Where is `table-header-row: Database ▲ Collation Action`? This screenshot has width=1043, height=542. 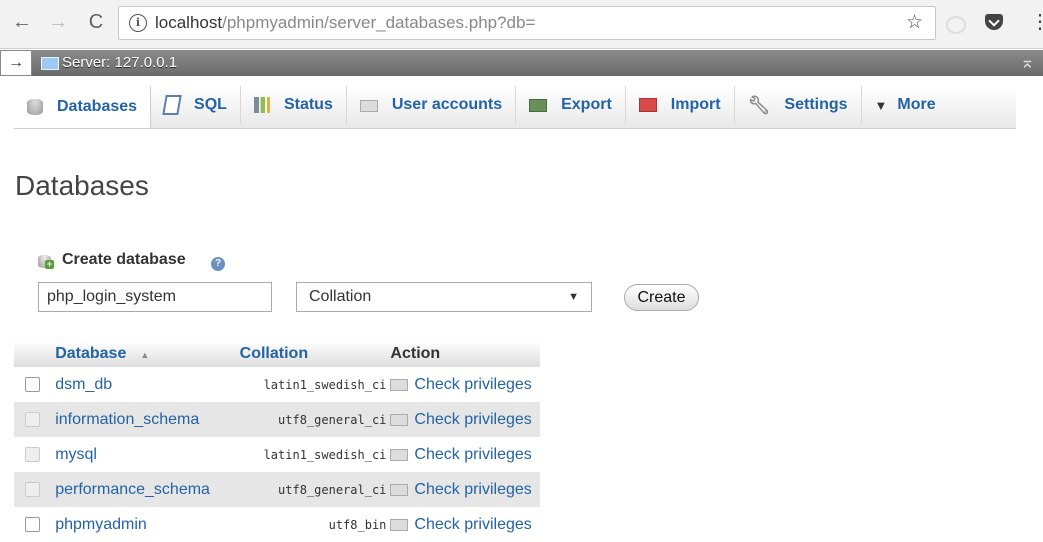 table-header-row: Database ▲ Collation Action is located at coordinates (277, 354).